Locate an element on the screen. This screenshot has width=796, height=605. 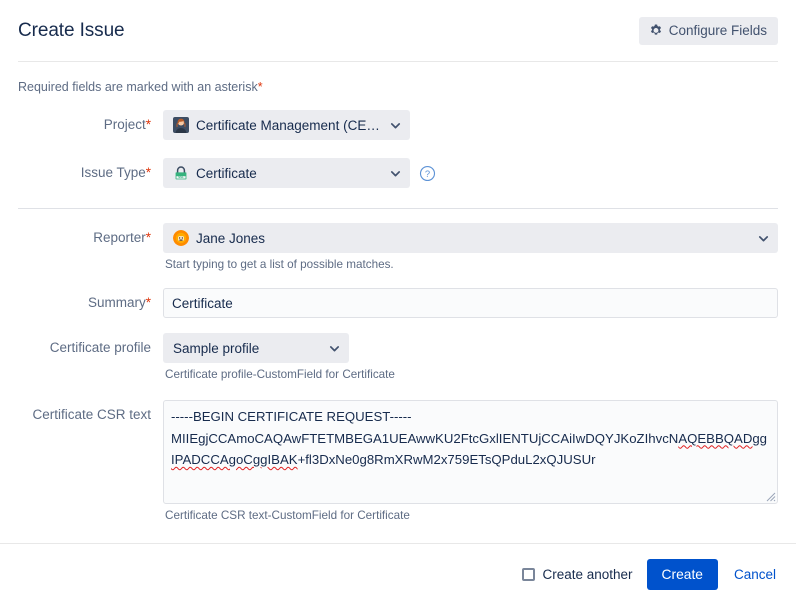
field-row-issue-type: Issue Type* SSL Certificate ? is located at coordinates (398, 173).